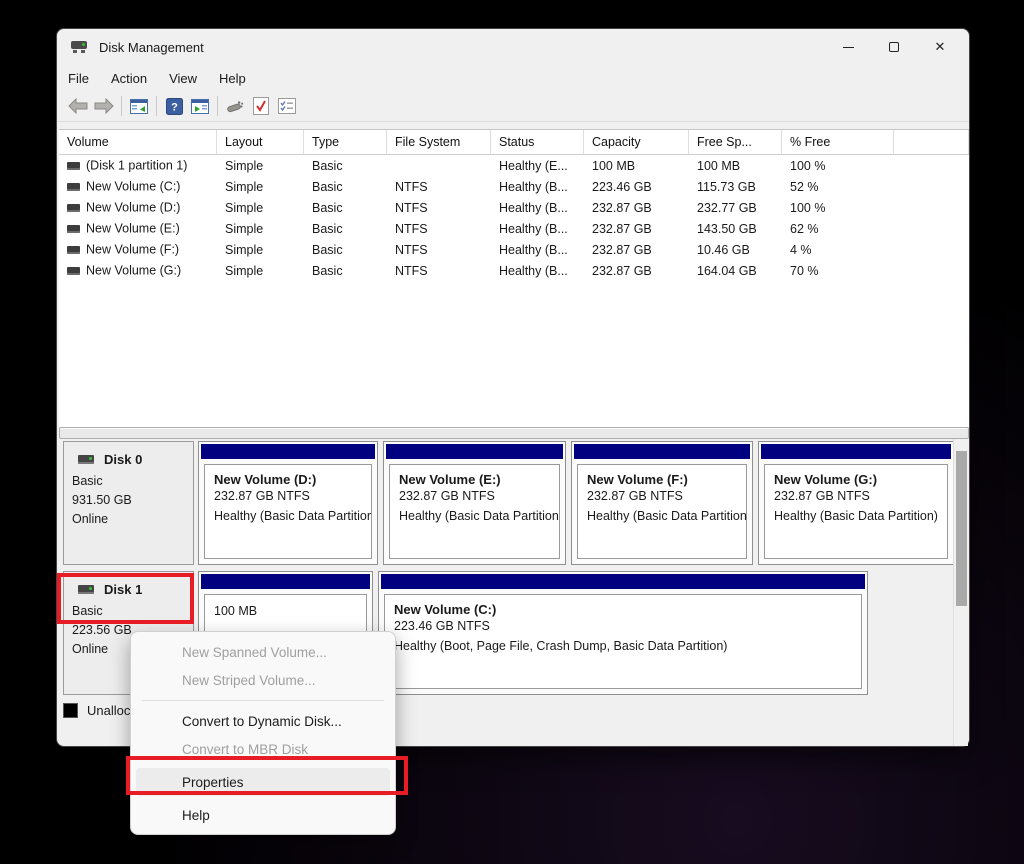 The width and height of the screenshot is (1024, 864). What do you see at coordinates (723, 249) in the screenshot?
I see `cell-free-space: 10.46 GB` at bounding box center [723, 249].